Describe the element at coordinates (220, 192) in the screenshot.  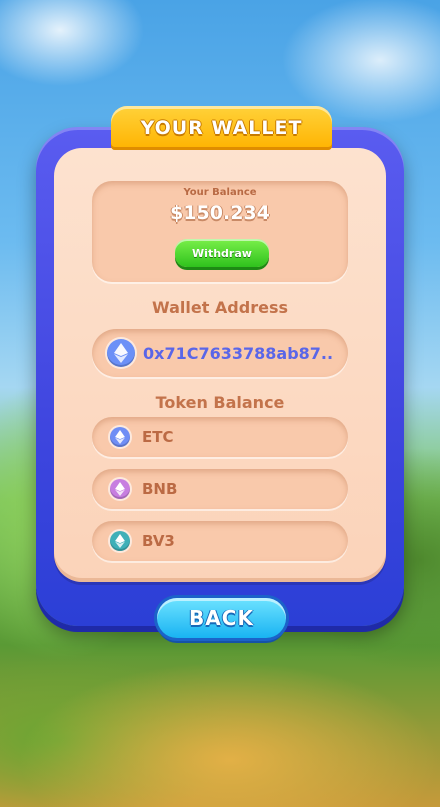
I see `balance-label: Your Balance` at that location.